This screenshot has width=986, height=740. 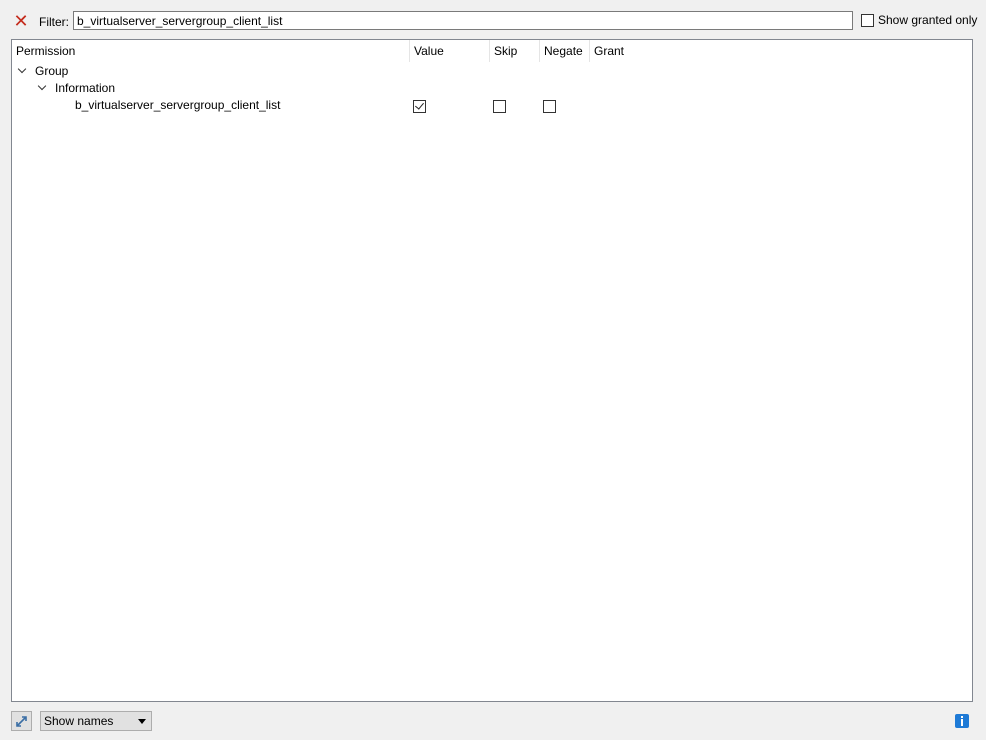 What do you see at coordinates (928, 20) in the screenshot?
I see `show-granted-only-label: Show granted only` at bounding box center [928, 20].